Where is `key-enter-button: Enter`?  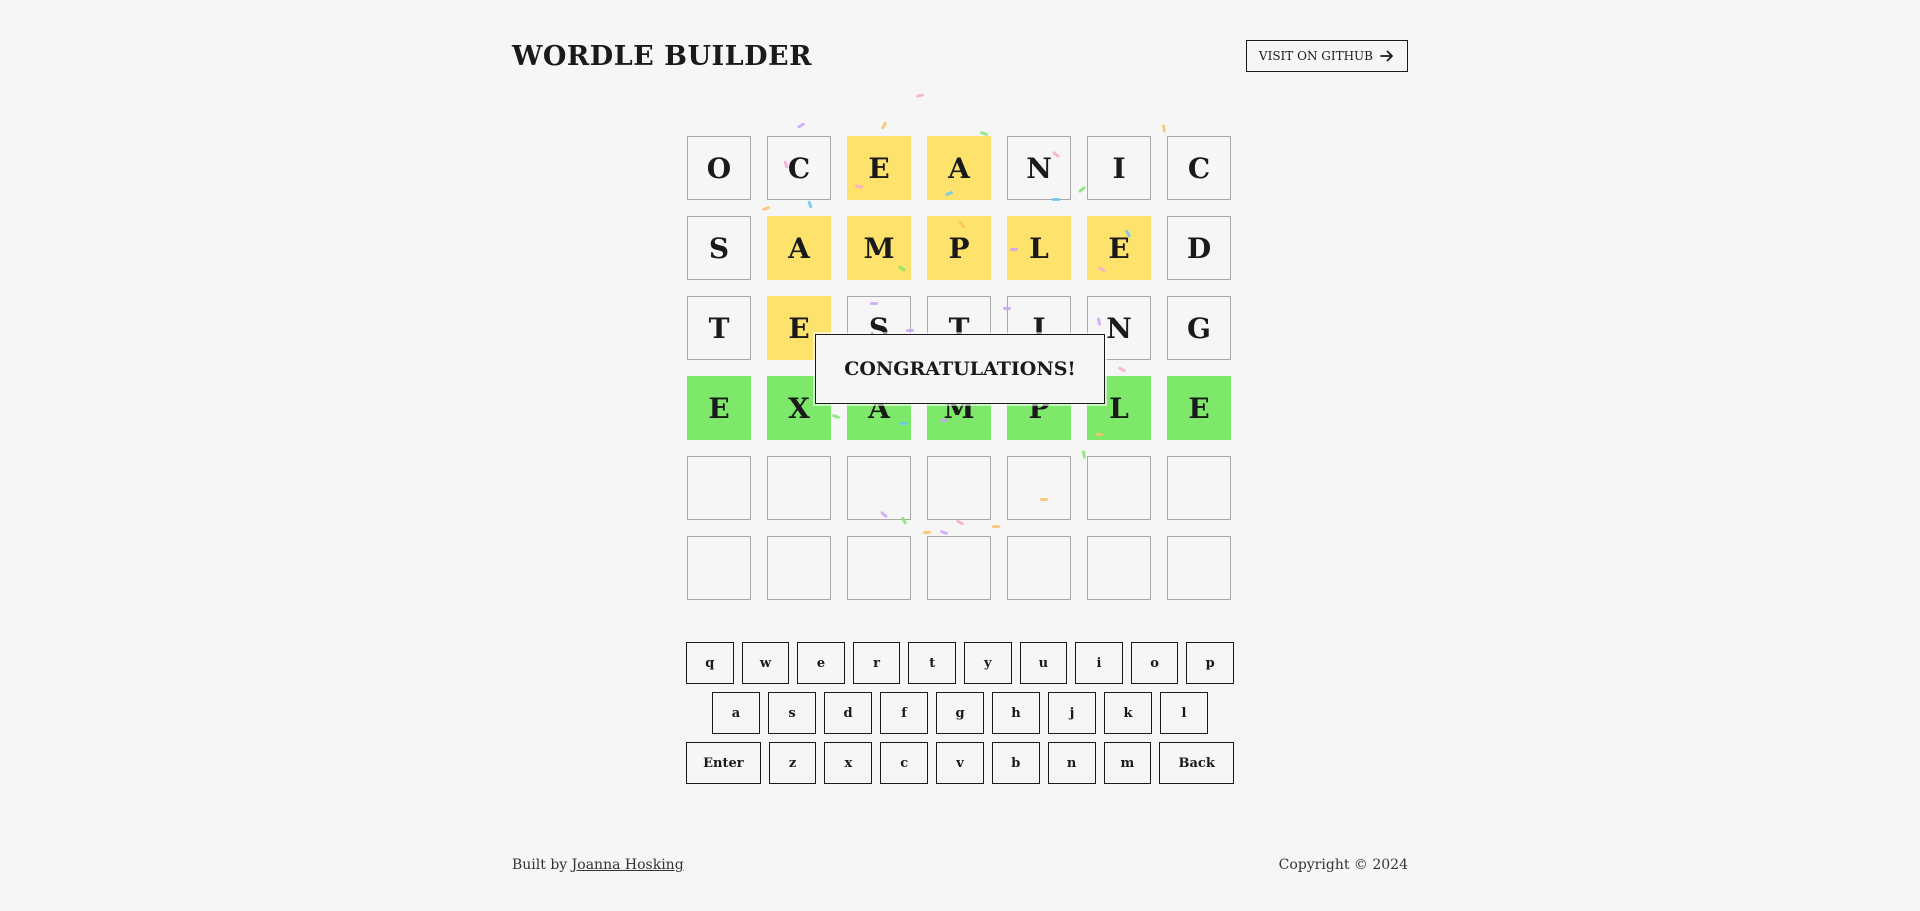
key-enter-button: Enter is located at coordinates (723, 763).